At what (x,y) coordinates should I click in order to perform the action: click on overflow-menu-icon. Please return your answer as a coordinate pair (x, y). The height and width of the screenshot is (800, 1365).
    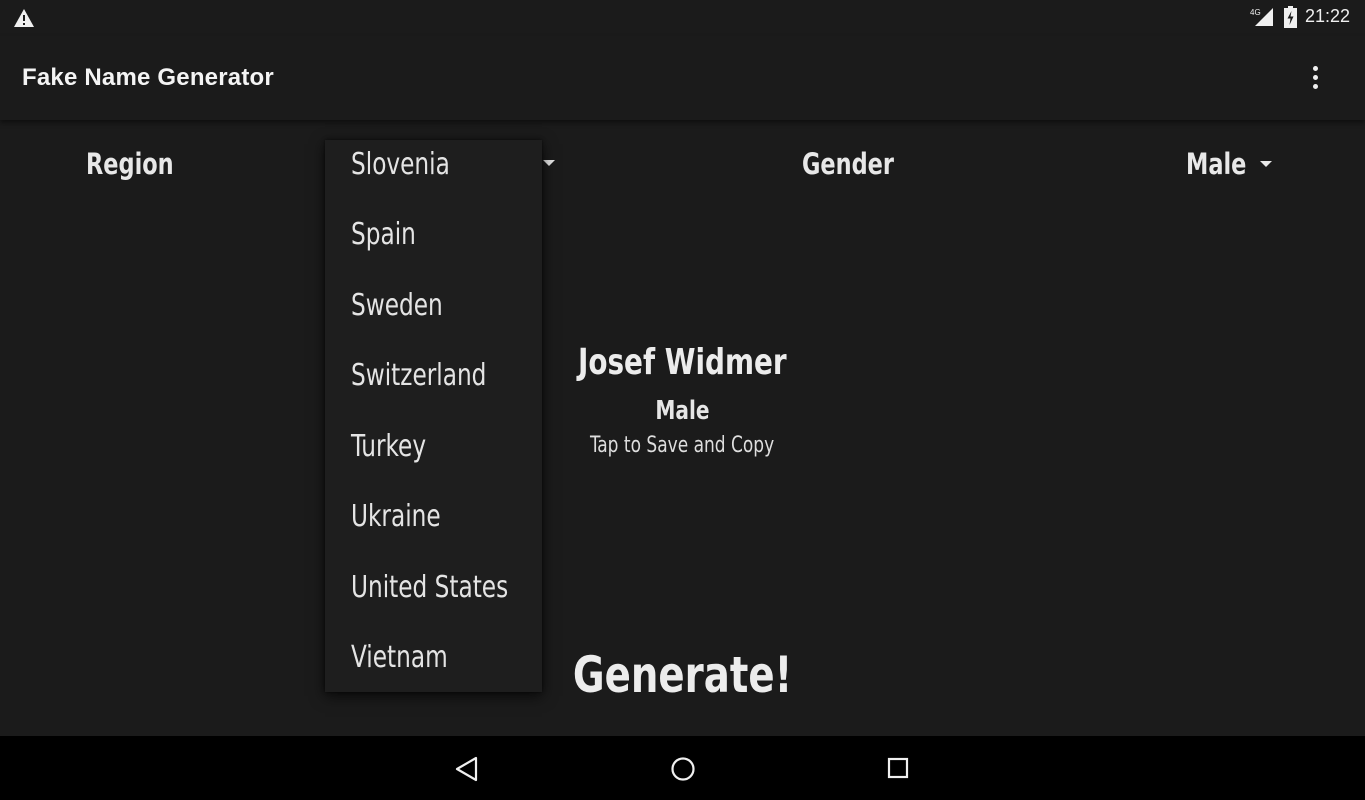
    Looking at the image, I should click on (1315, 77).